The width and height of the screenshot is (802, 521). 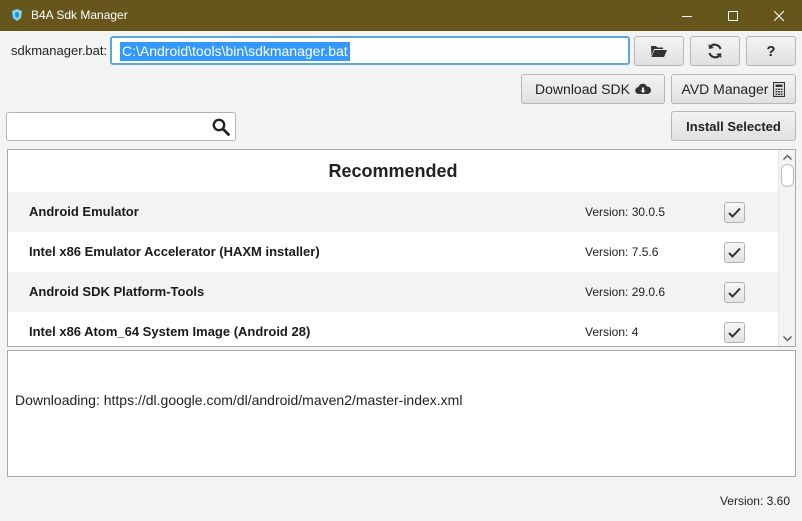 What do you see at coordinates (779, 89) in the screenshot?
I see `calculator-icon` at bounding box center [779, 89].